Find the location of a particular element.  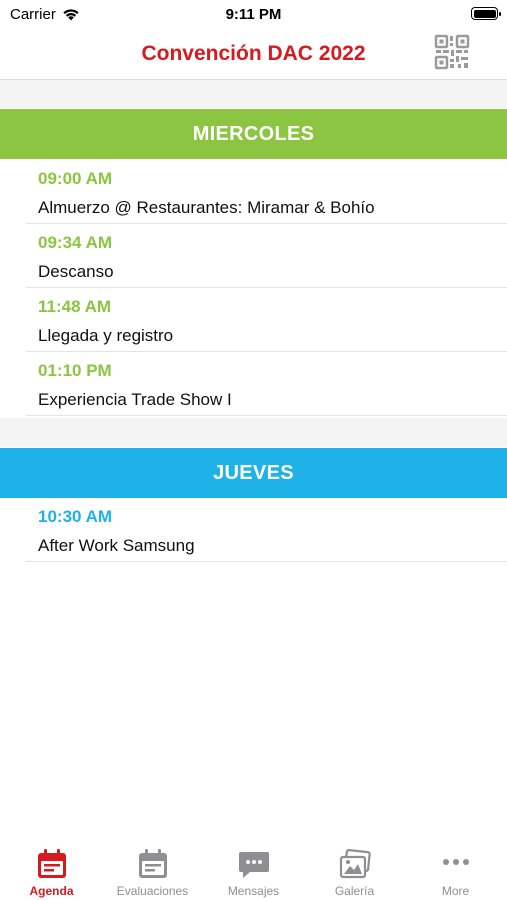

event-time: 09:34 AM is located at coordinates (75, 242).